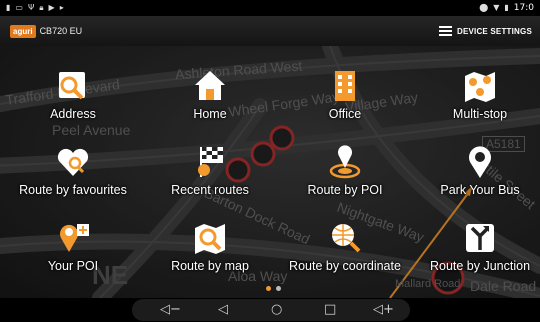 The width and height of the screenshot is (540, 322). What do you see at coordinates (270, 310) in the screenshot?
I see `android-nav-bar: ◁− ◁ ○ □ ◁+` at bounding box center [270, 310].